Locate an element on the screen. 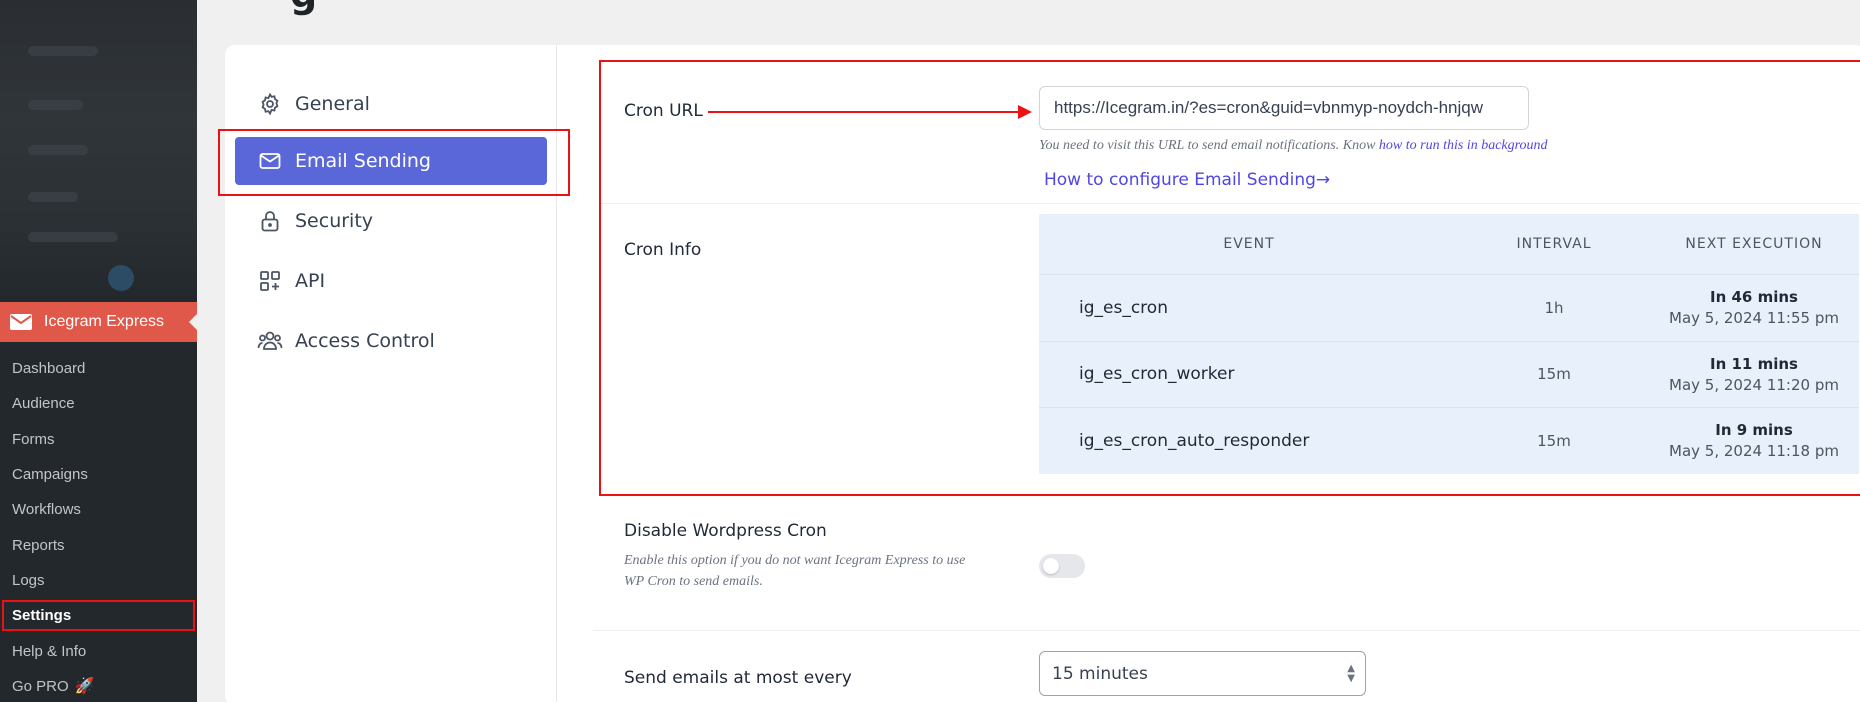 The image size is (1860, 702). menu-item-icegram-express: Icegram Express is located at coordinates (98, 322).